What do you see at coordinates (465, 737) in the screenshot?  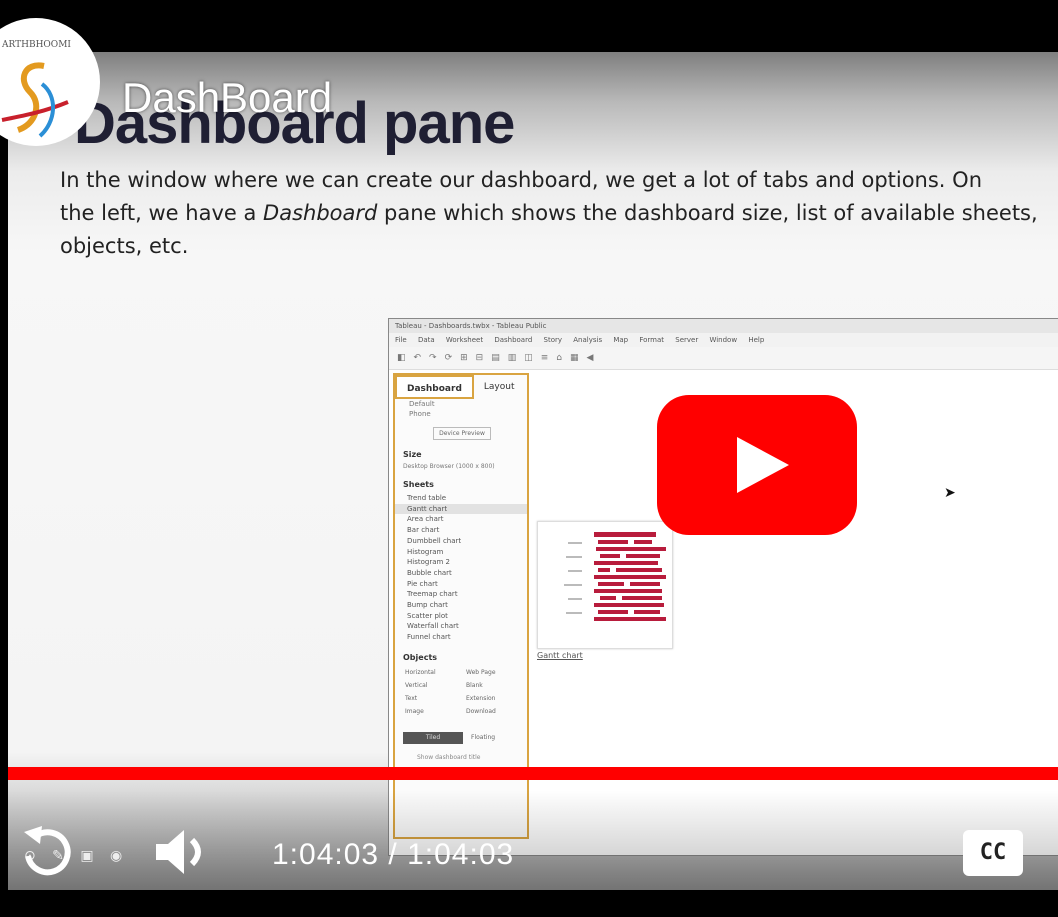 I see `layout-mode: Tiled Floating` at bounding box center [465, 737].